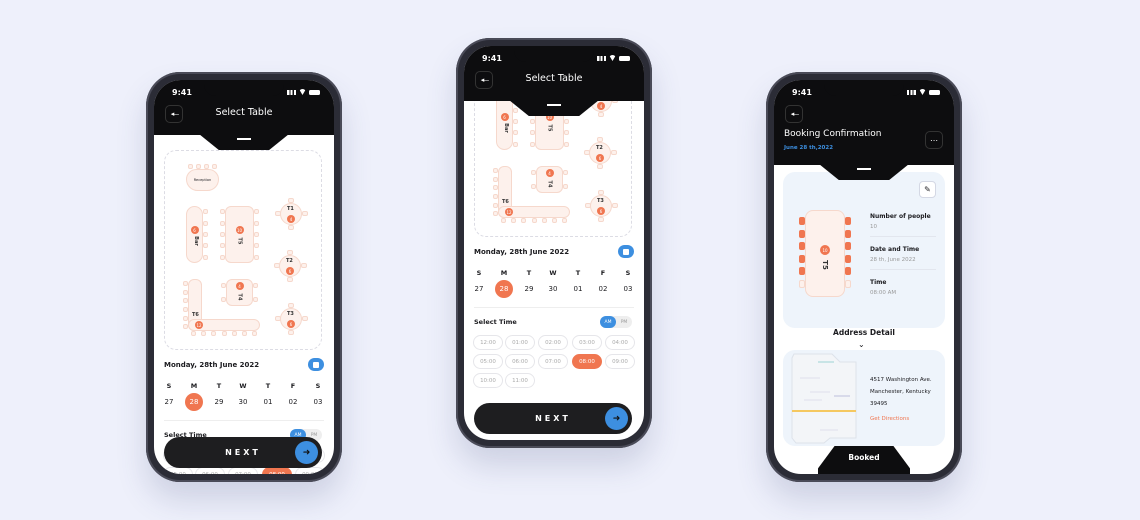 Image resolution: width=1140 pixels, height=520 pixels. Describe the element at coordinates (505, 128) in the screenshot. I see `table-label: Bar` at that location.